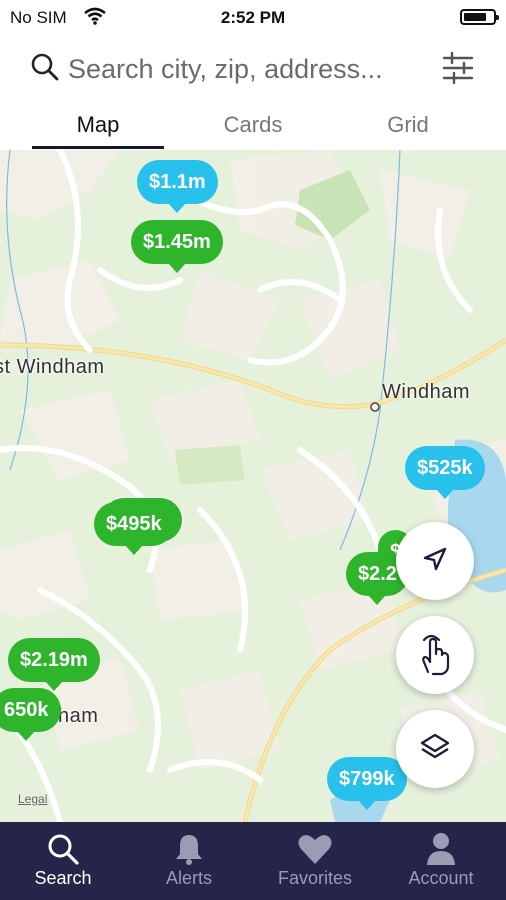  I want to click on nav-search: Search, so click(63, 861).